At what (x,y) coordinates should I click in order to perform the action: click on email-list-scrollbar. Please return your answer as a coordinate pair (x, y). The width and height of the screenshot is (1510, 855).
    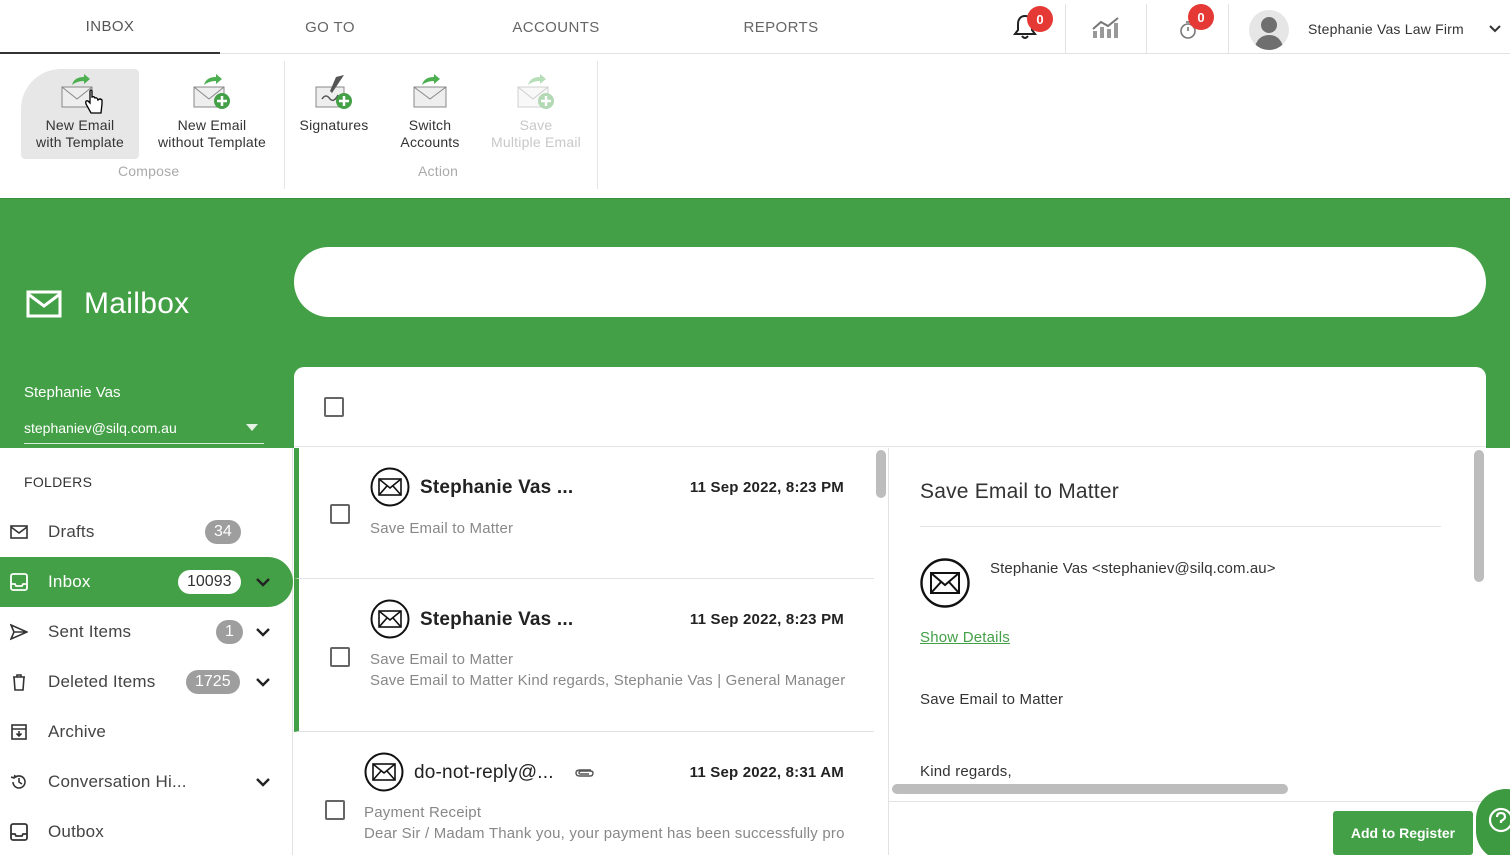
    Looking at the image, I should click on (881, 474).